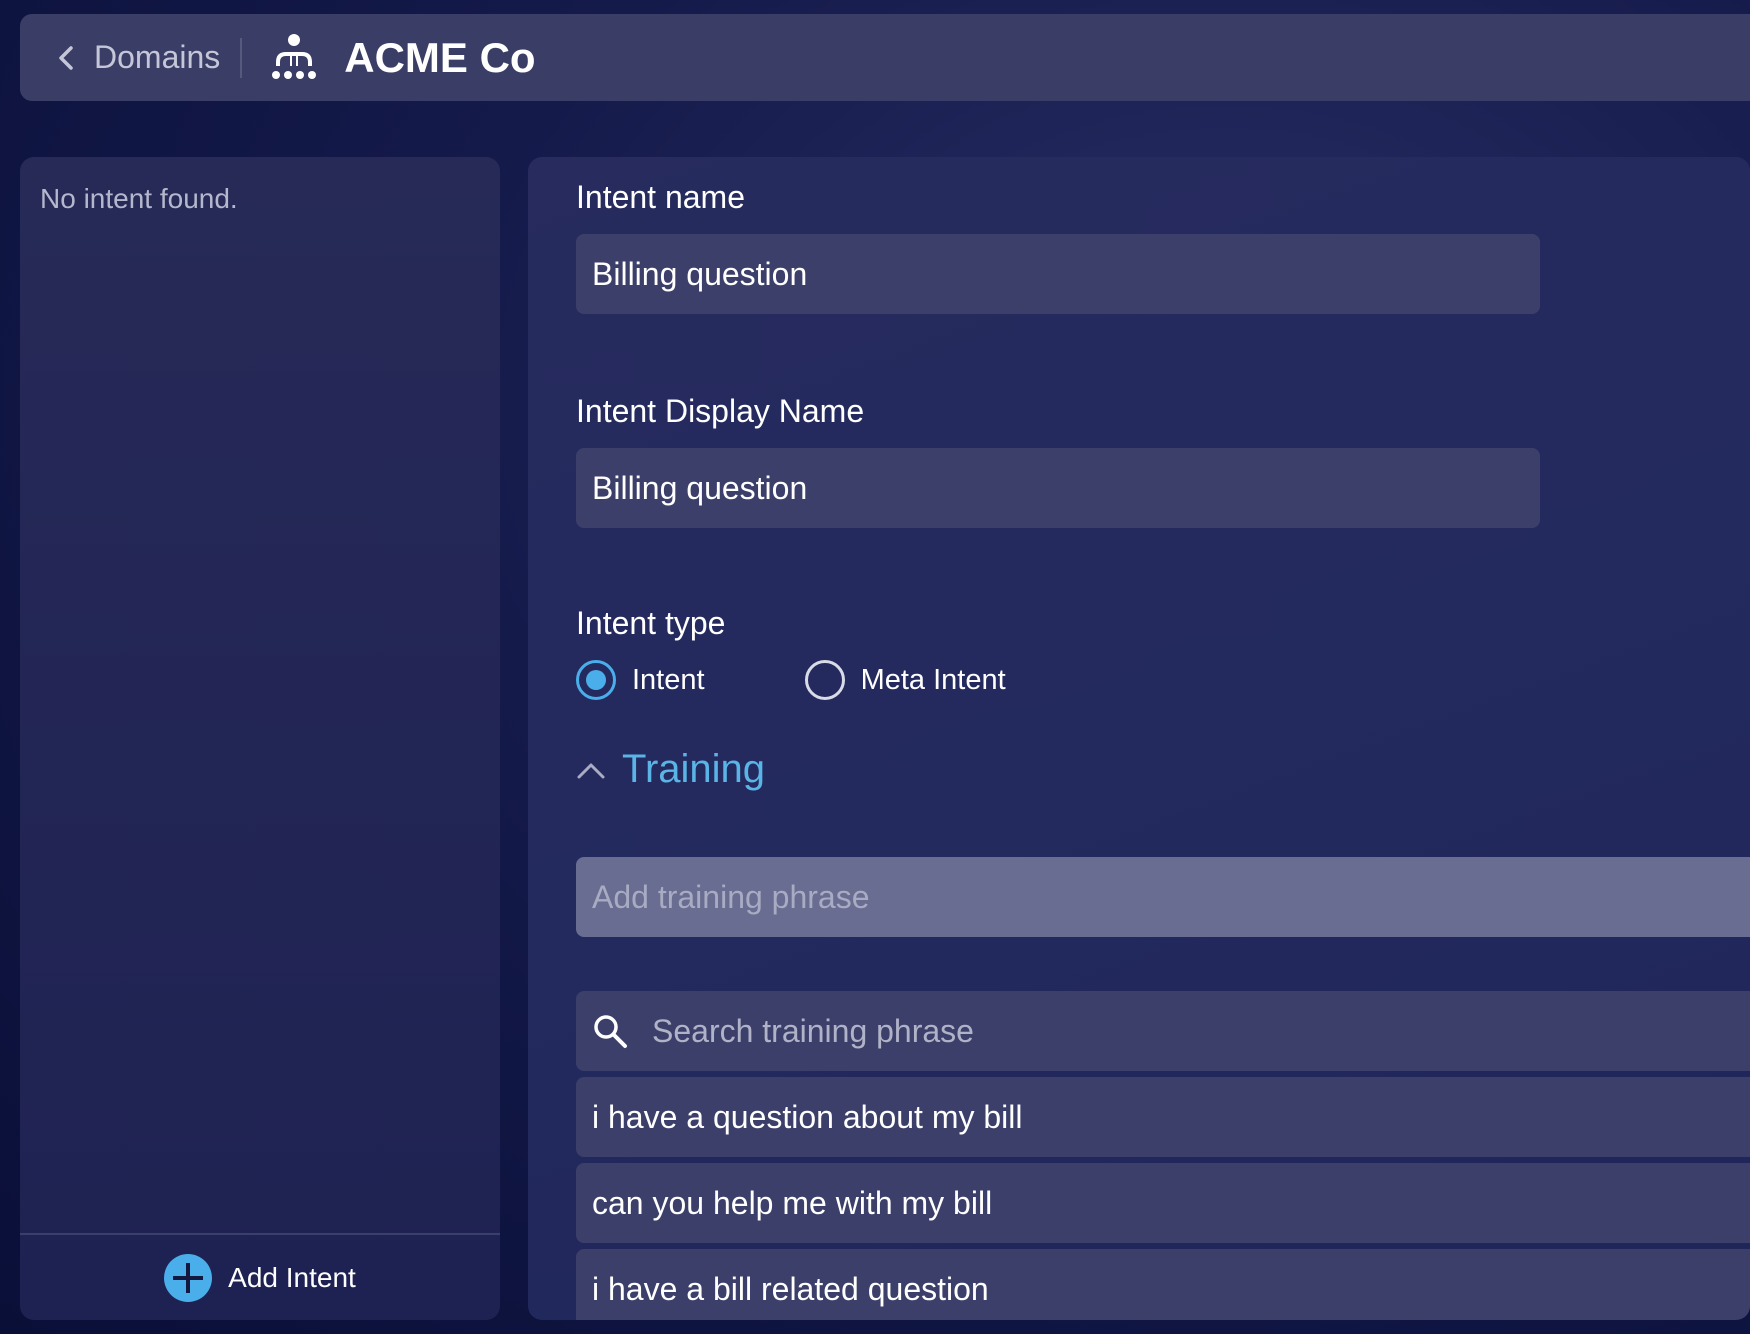  Describe the element at coordinates (651, 623) in the screenshot. I see `intent-type-label: Intent type` at that location.